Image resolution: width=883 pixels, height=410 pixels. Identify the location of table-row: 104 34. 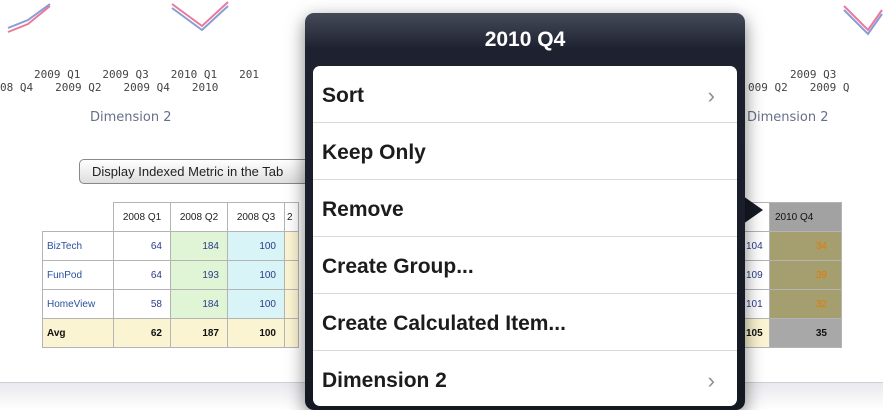
(792, 246).